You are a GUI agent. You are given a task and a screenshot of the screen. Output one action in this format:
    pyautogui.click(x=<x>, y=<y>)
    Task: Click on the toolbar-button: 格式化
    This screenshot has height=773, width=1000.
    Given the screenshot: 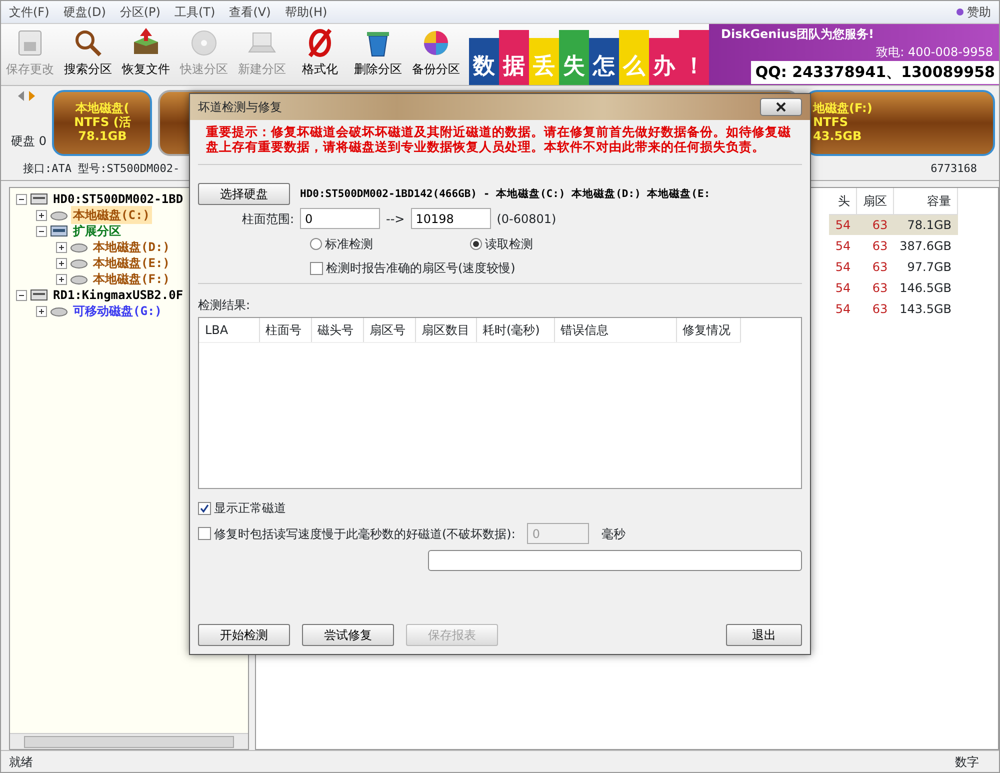 What is the action you would take?
    pyautogui.click(x=320, y=54)
    